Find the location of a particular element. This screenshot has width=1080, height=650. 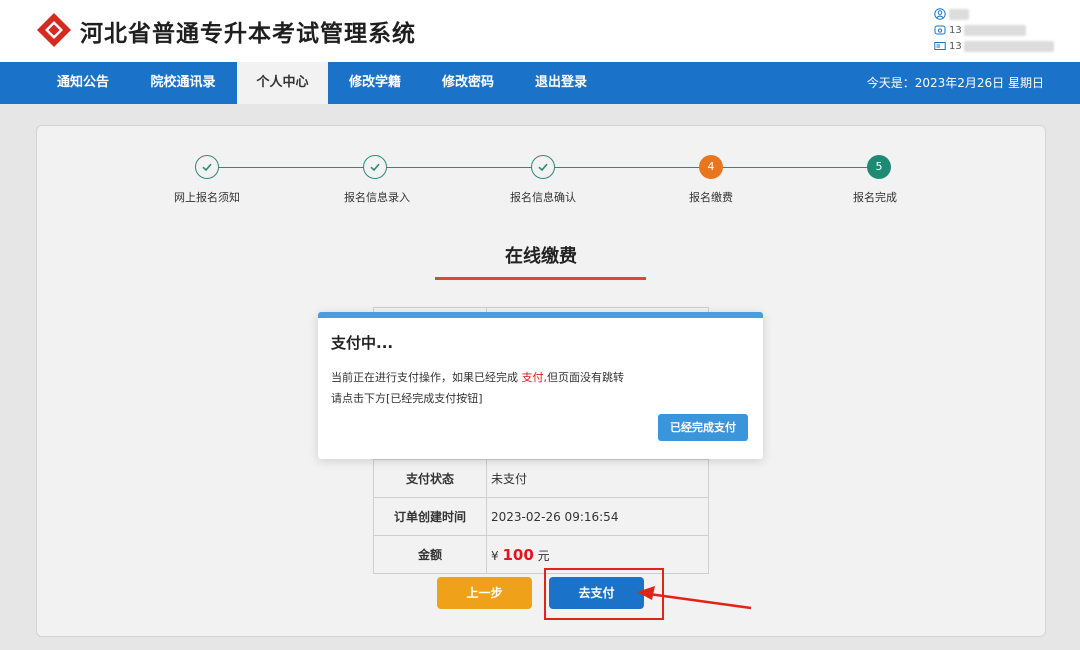

heading-underline is located at coordinates (540, 278).